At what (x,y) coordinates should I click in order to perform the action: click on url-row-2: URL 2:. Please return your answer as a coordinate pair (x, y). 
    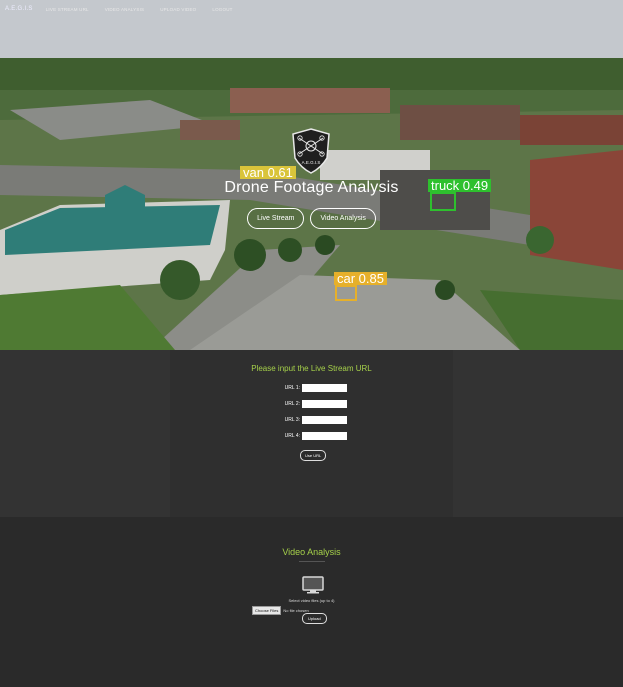
    Looking at the image, I should click on (312, 404).